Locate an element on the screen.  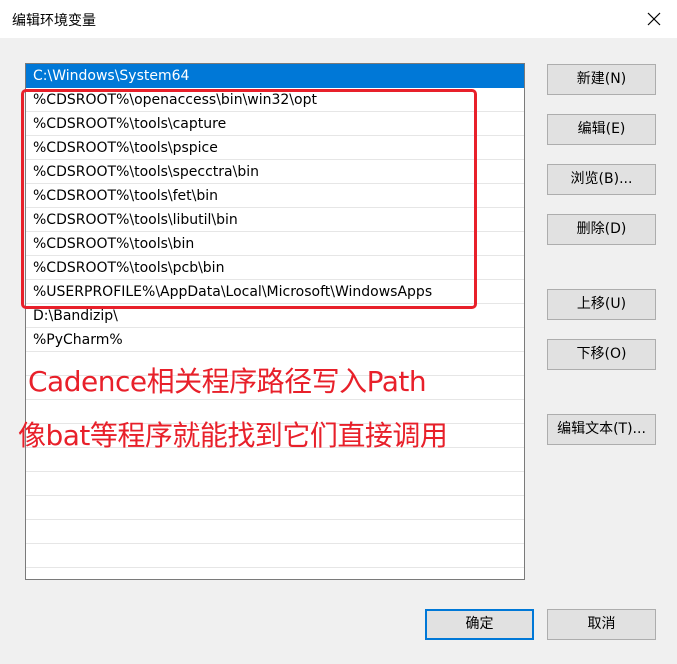
list-item: %CDSROOT%\tools\libutil\bin is located at coordinates (275, 220).